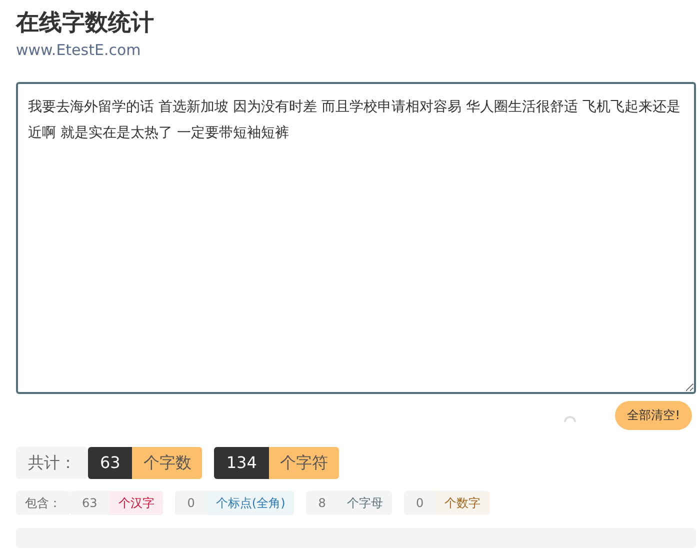 The image size is (700, 549). What do you see at coordinates (570, 418) in the screenshot?
I see `loading-spinner-icon` at bounding box center [570, 418].